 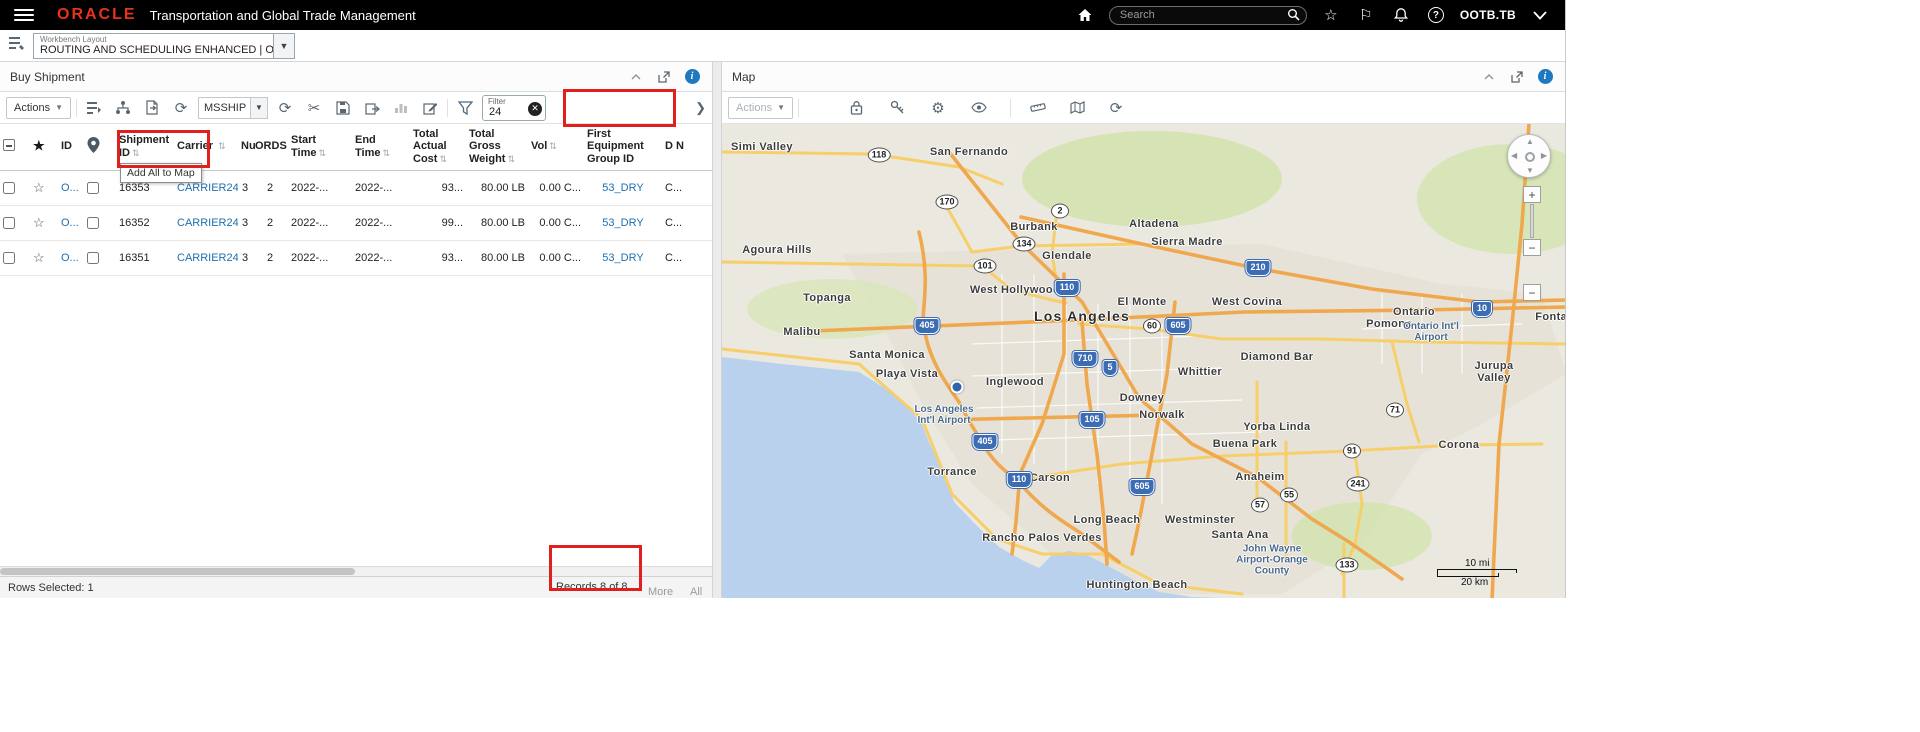 I want to click on save-icon, so click(x=343, y=108).